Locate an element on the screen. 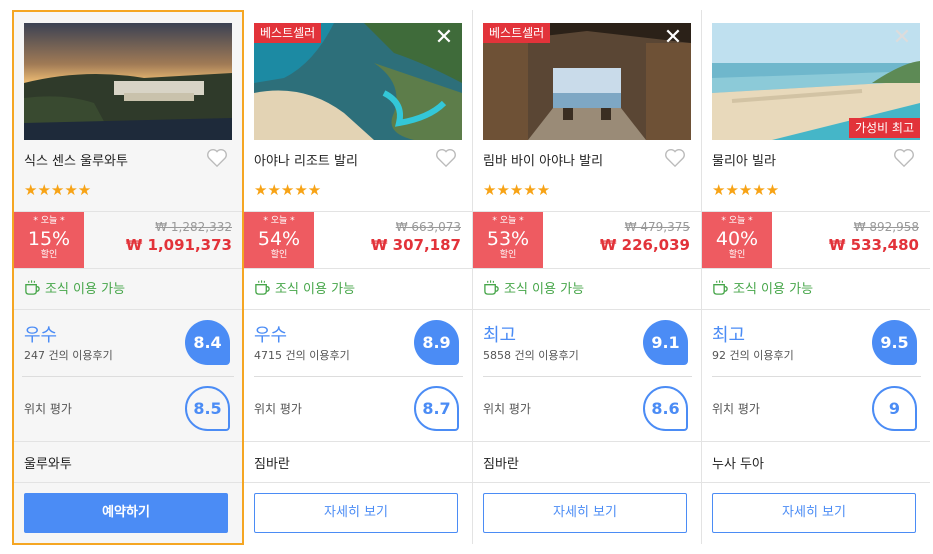 This screenshot has height=554, width=933. deal-badge: * 오늘 * 40% 할인 is located at coordinates (737, 240).